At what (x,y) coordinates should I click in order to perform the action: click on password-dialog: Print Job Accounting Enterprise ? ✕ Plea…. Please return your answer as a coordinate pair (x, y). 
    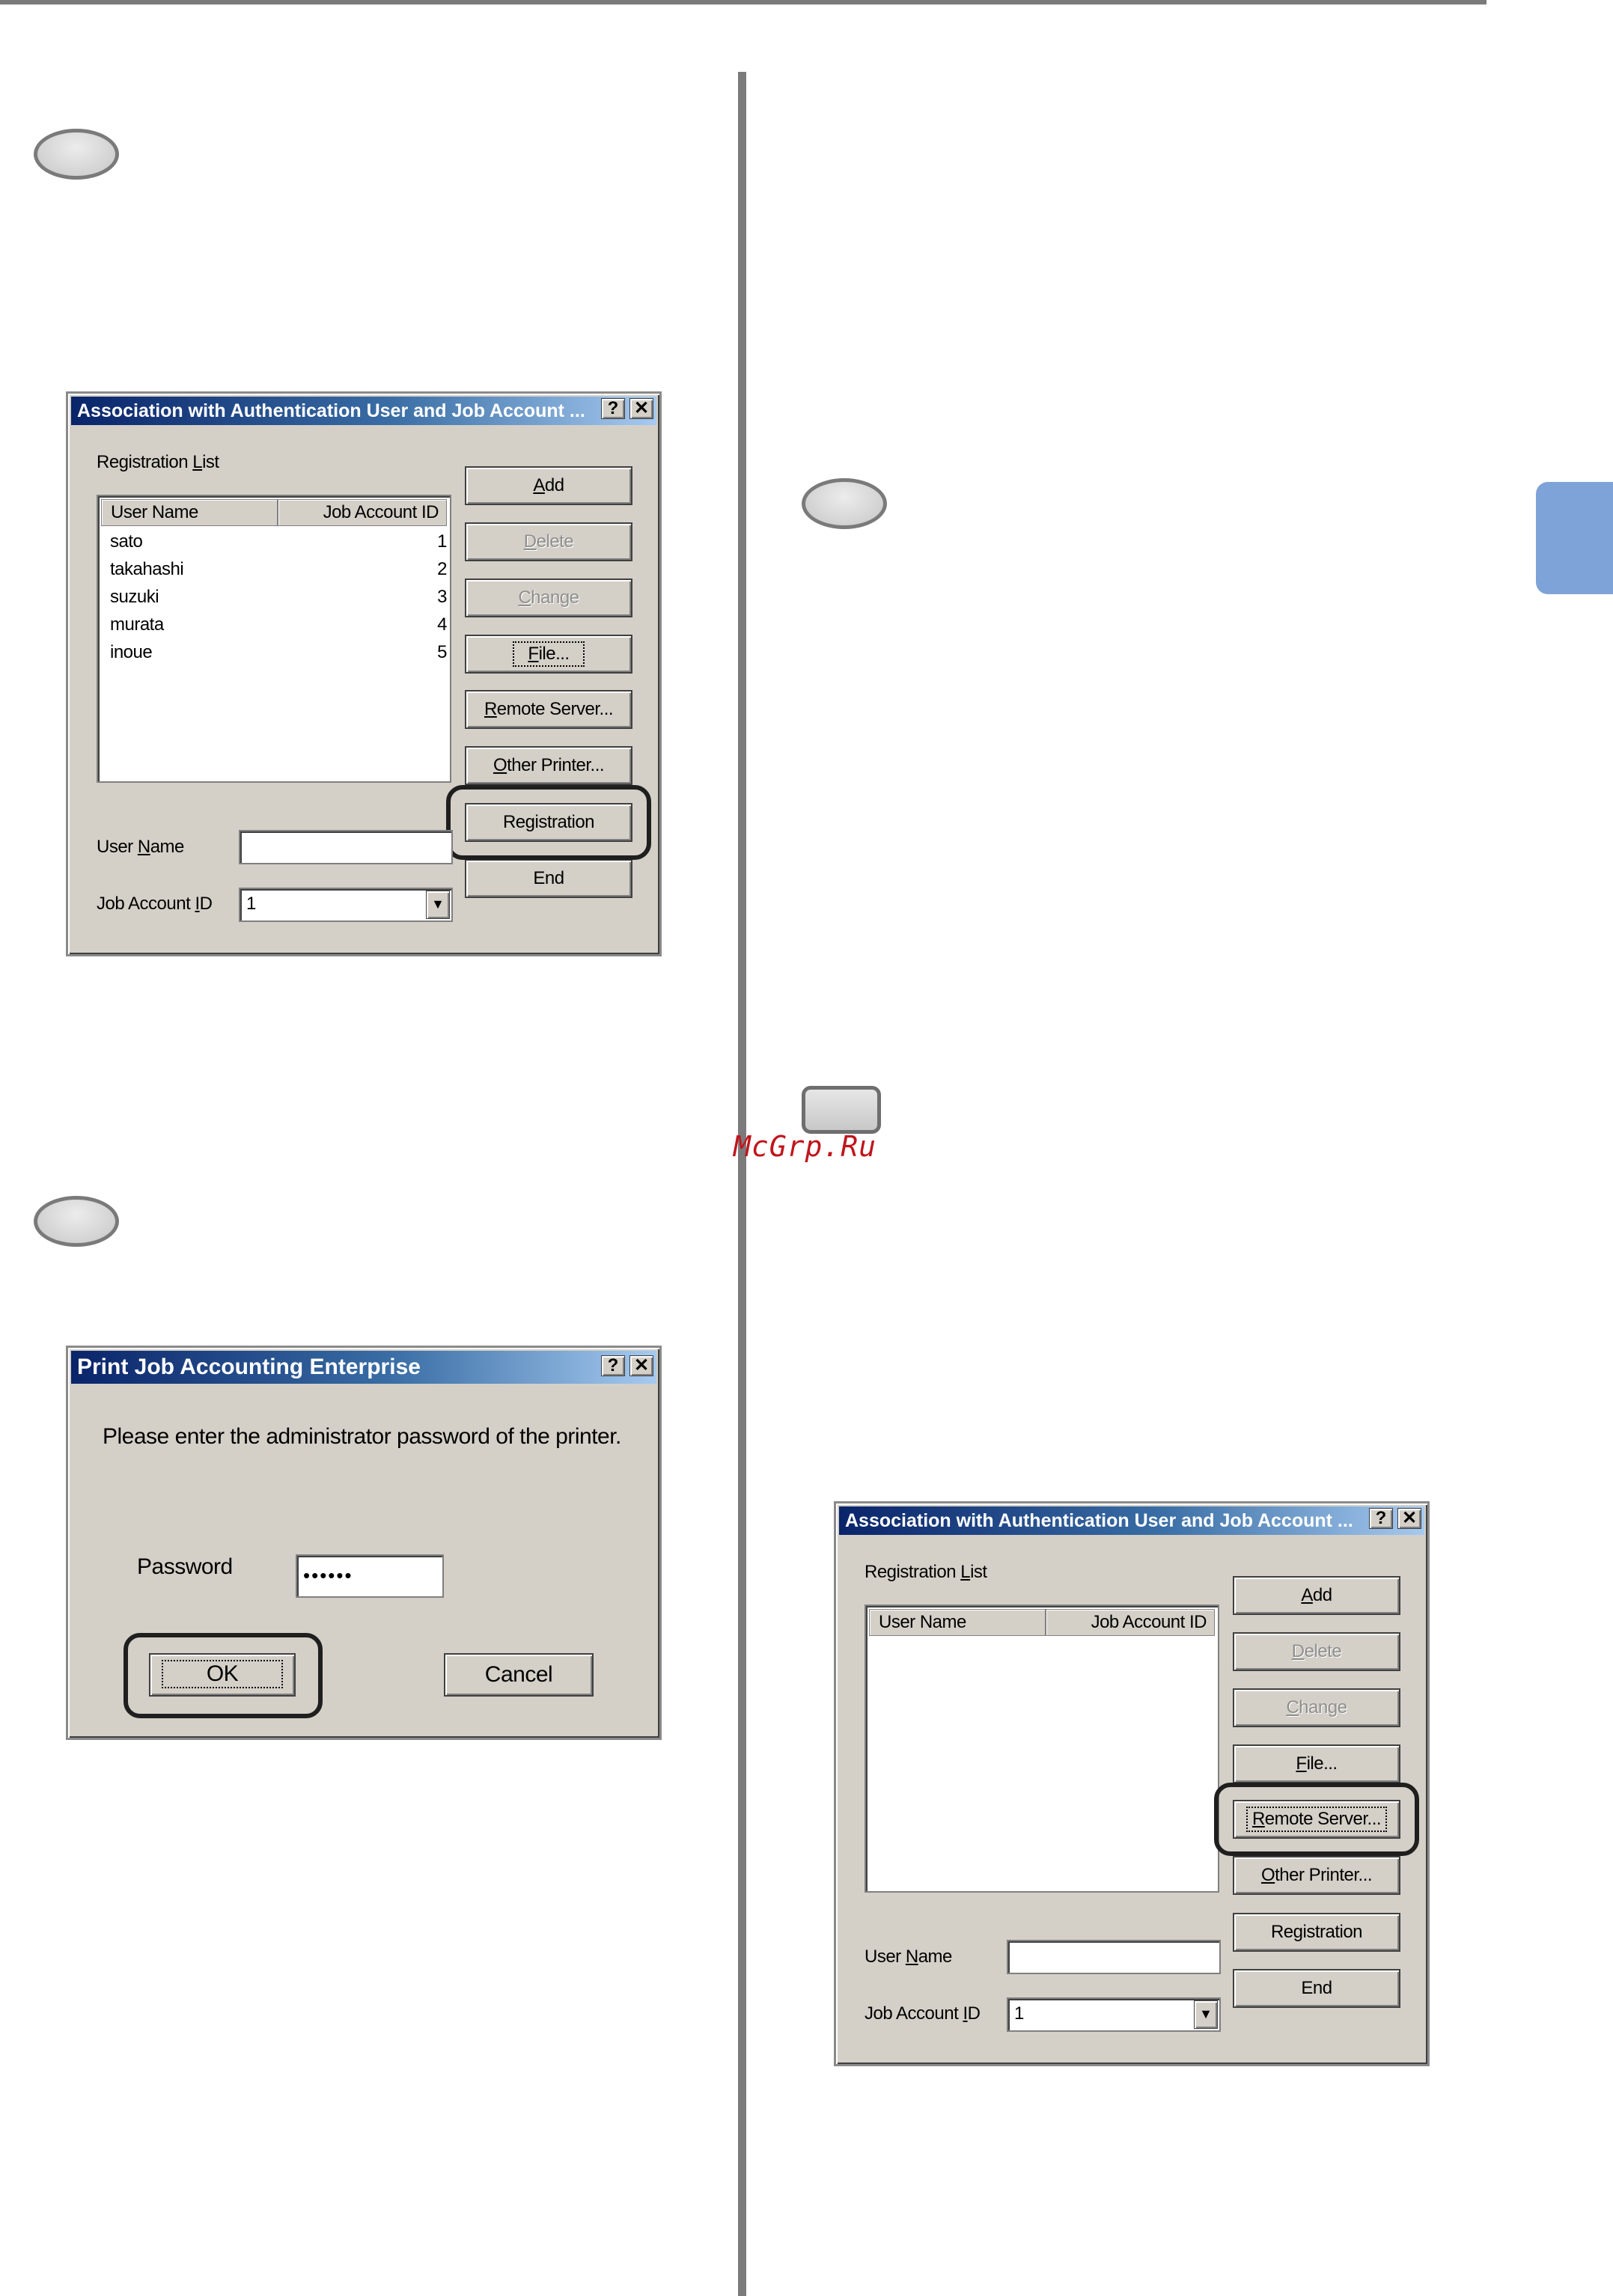
    Looking at the image, I should click on (364, 1543).